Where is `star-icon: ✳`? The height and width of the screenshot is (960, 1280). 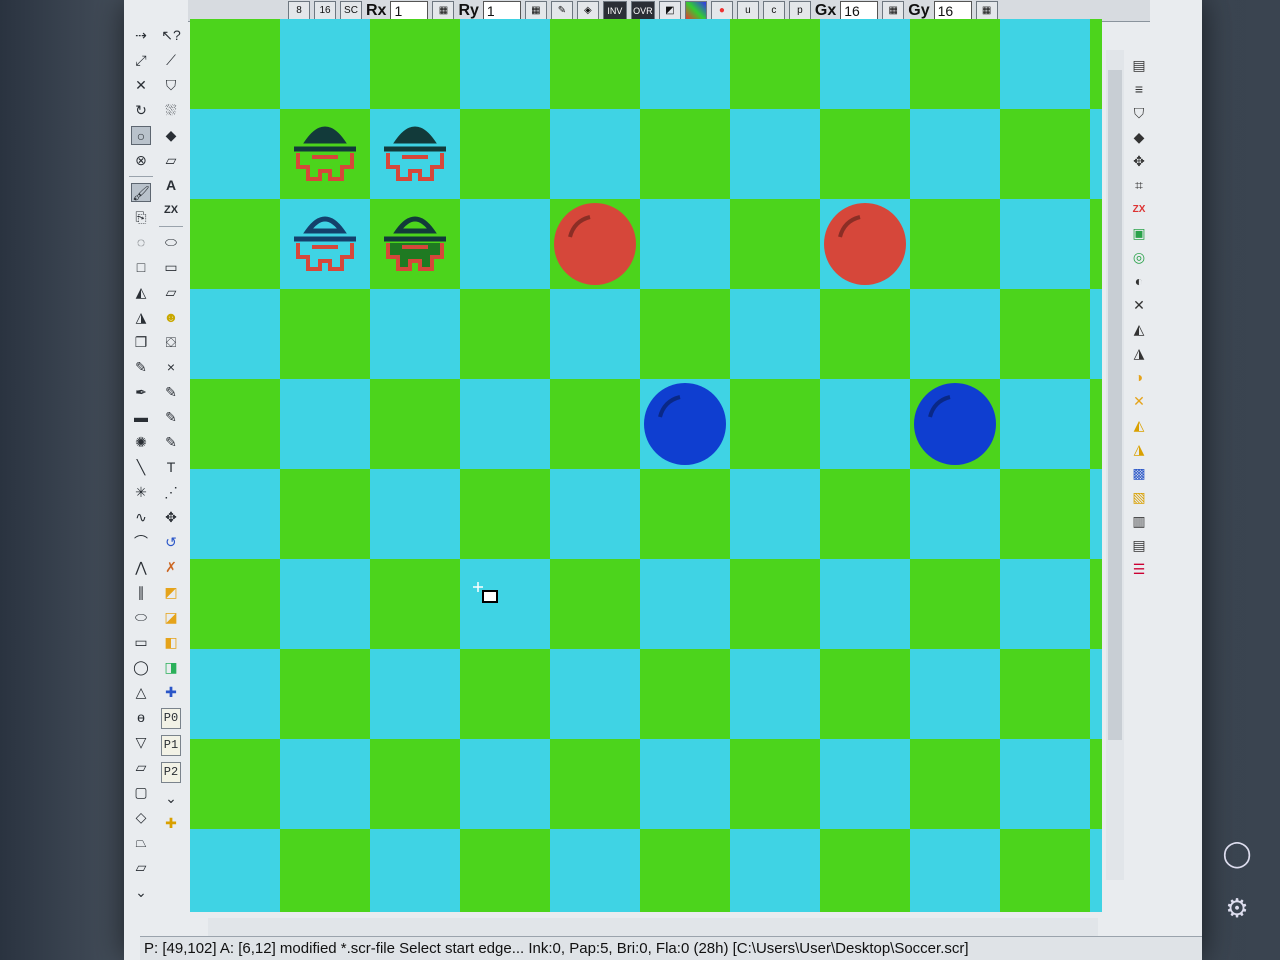 star-icon: ✳ is located at coordinates (141, 492).